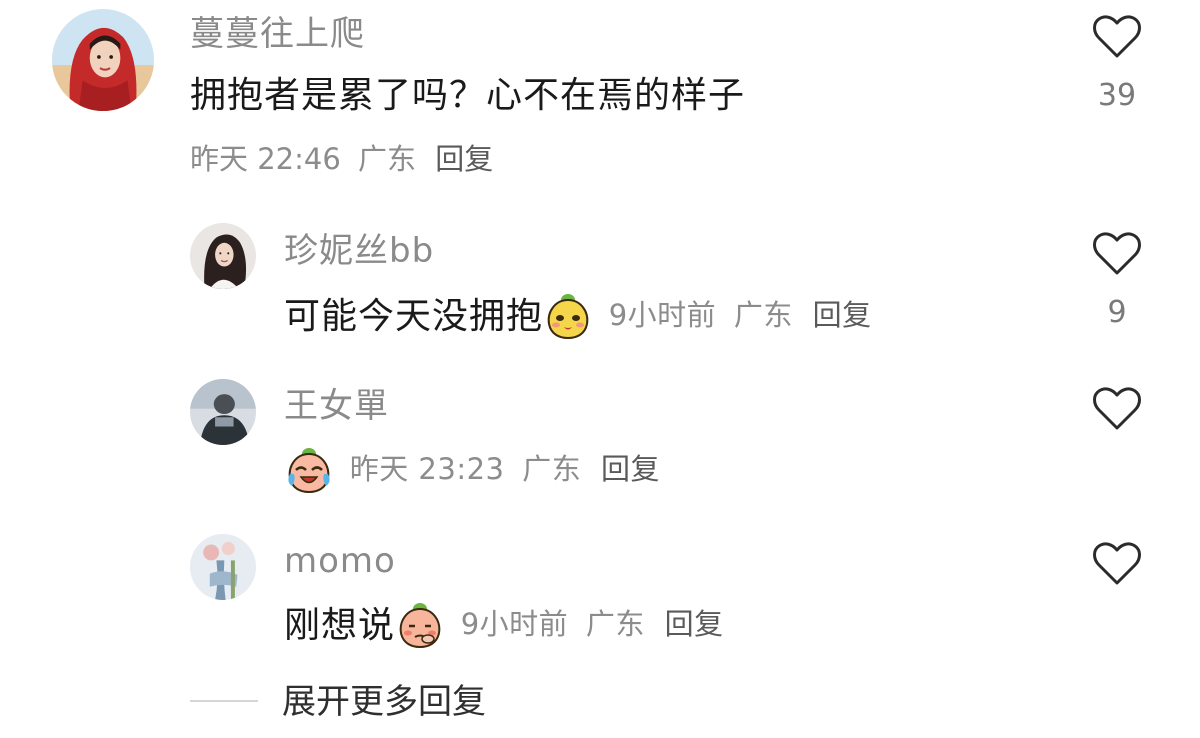  Describe the element at coordinates (277, 34) in the screenshot. I see `comment-username: 蔓蔓往上爬` at that location.